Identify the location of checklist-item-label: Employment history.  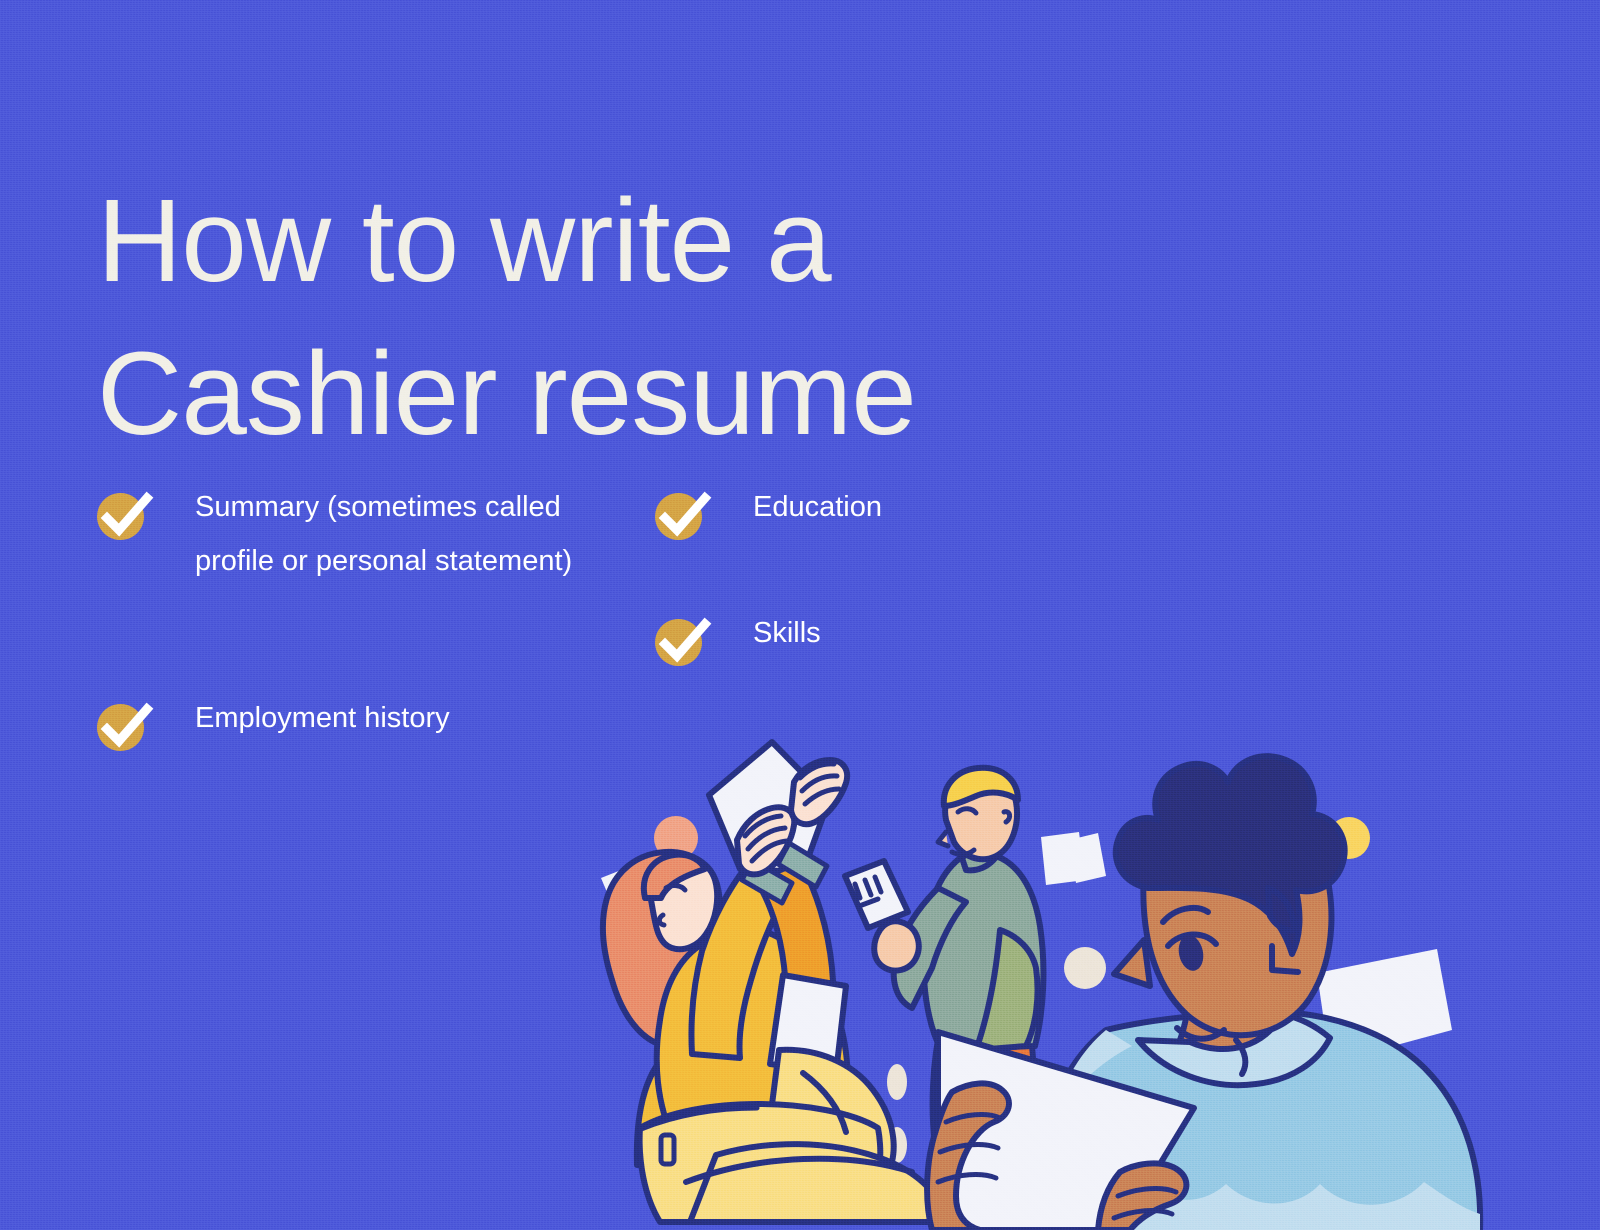
(322, 718).